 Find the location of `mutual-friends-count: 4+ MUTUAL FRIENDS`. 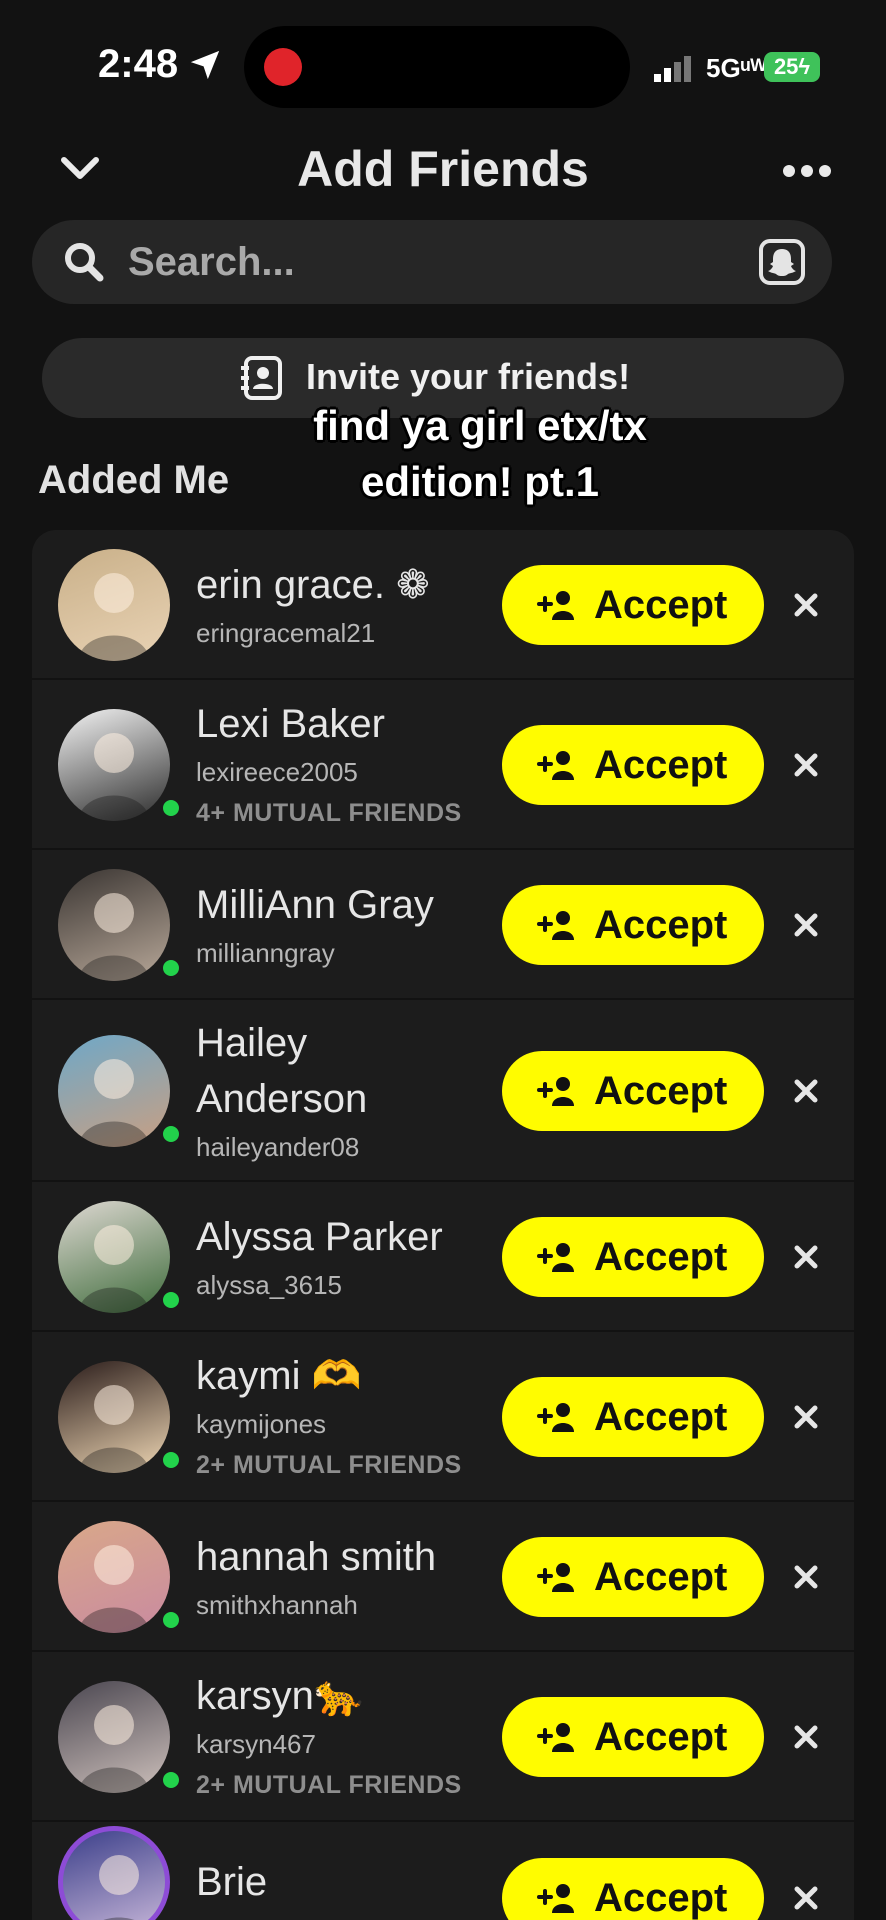

mutual-friends-count: 4+ MUTUAL FRIENDS is located at coordinates (329, 813).